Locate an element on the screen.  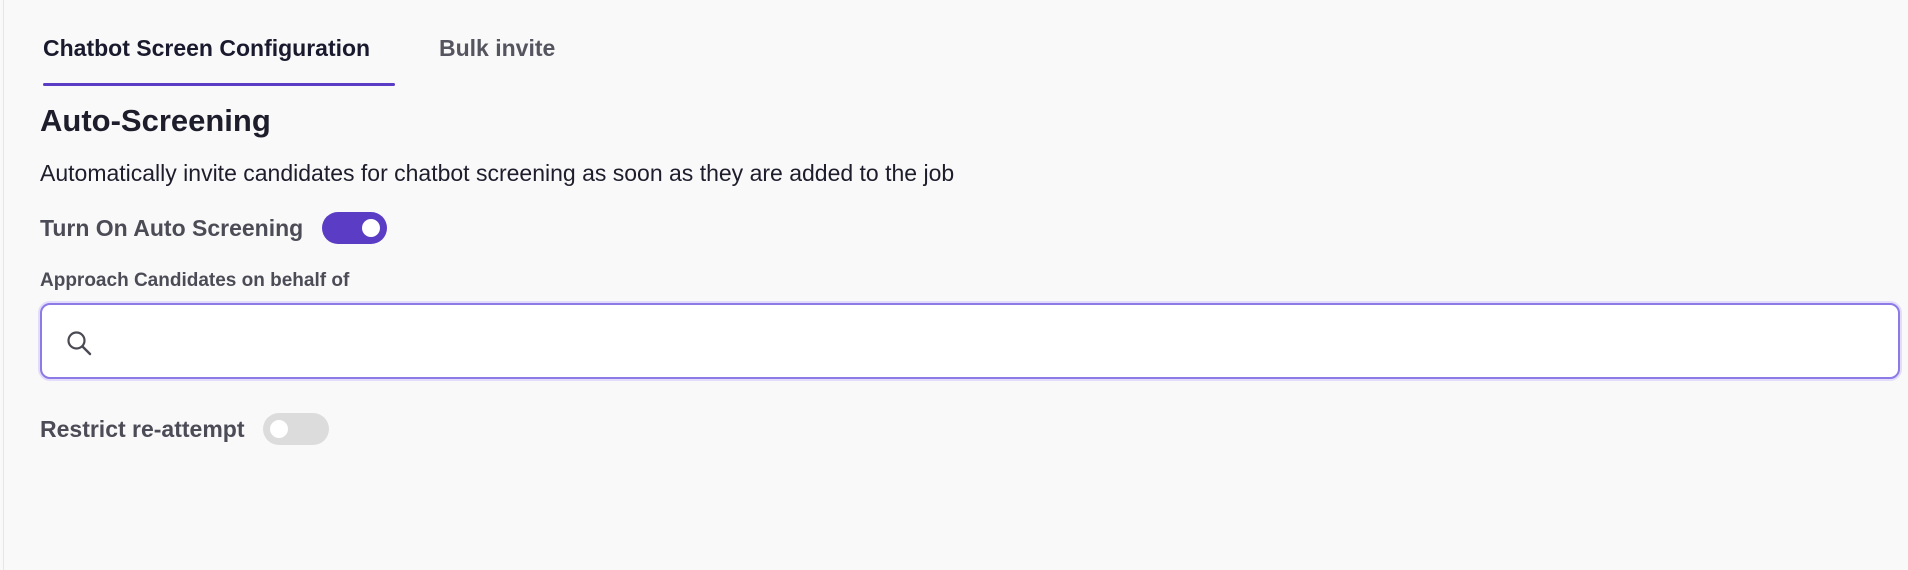
auto-screening-row: Turn On Auto Screening is located at coordinates (214, 228).